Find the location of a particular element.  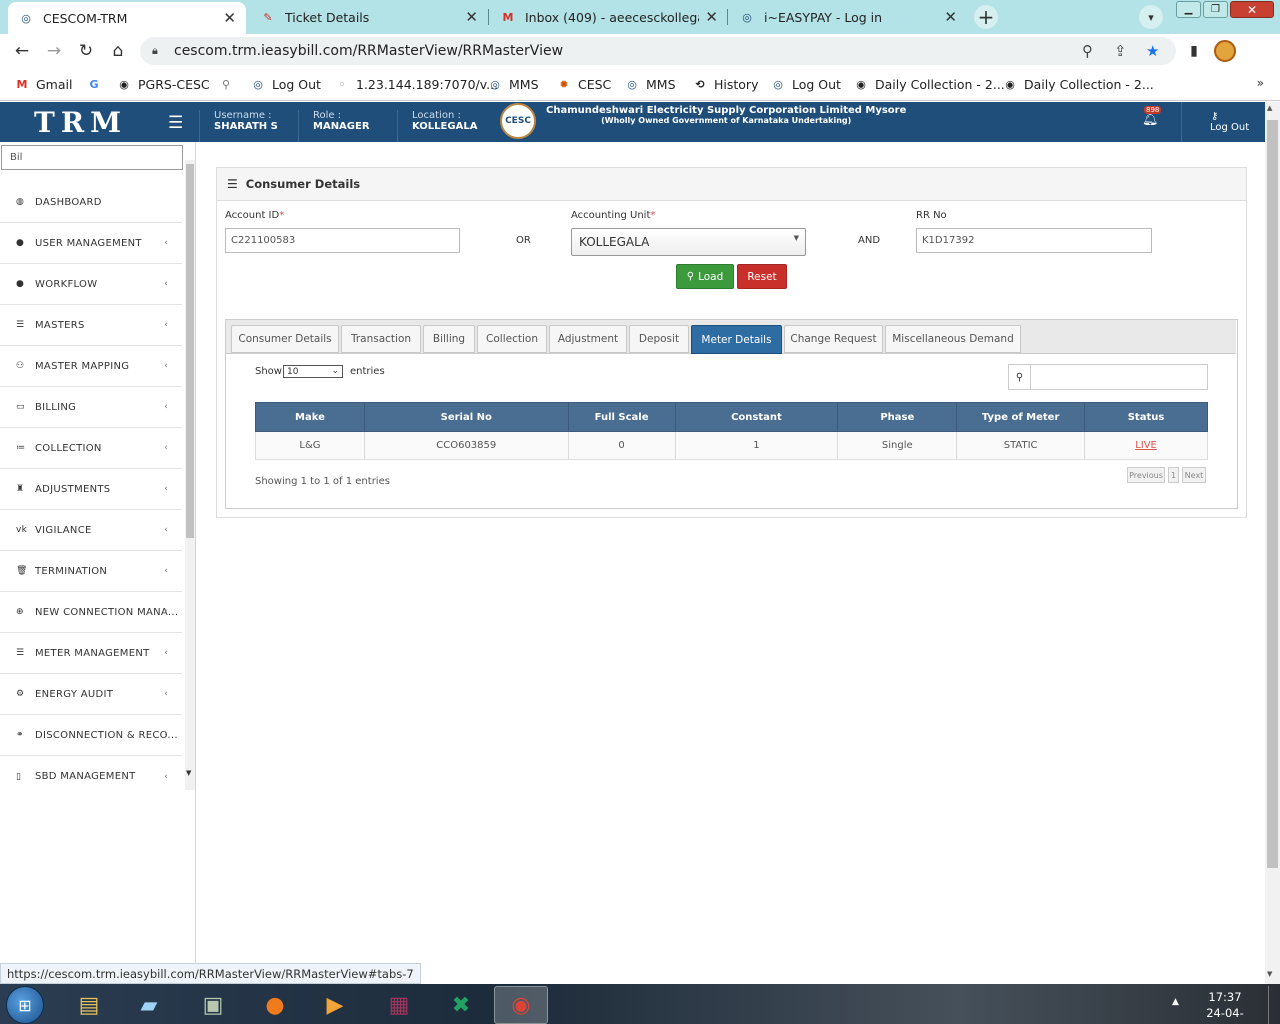

reset-button: Reset is located at coordinates (762, 276).